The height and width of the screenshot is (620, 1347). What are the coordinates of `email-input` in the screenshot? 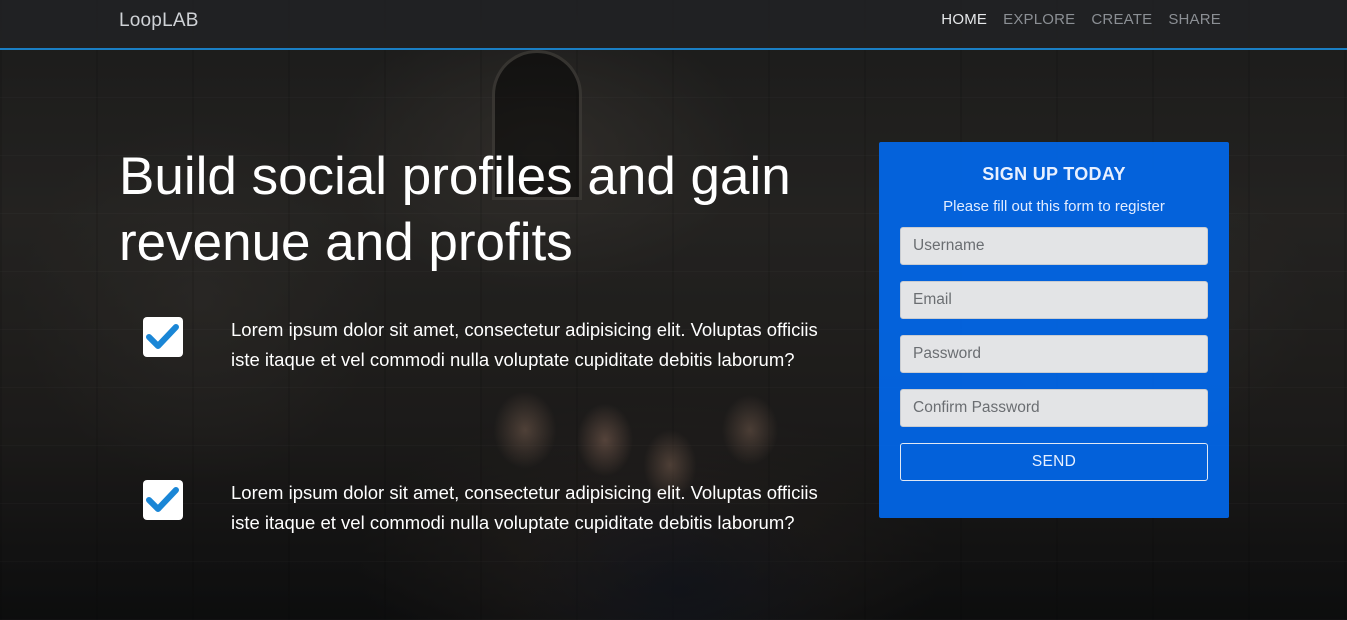 It's located at (1054, 300).